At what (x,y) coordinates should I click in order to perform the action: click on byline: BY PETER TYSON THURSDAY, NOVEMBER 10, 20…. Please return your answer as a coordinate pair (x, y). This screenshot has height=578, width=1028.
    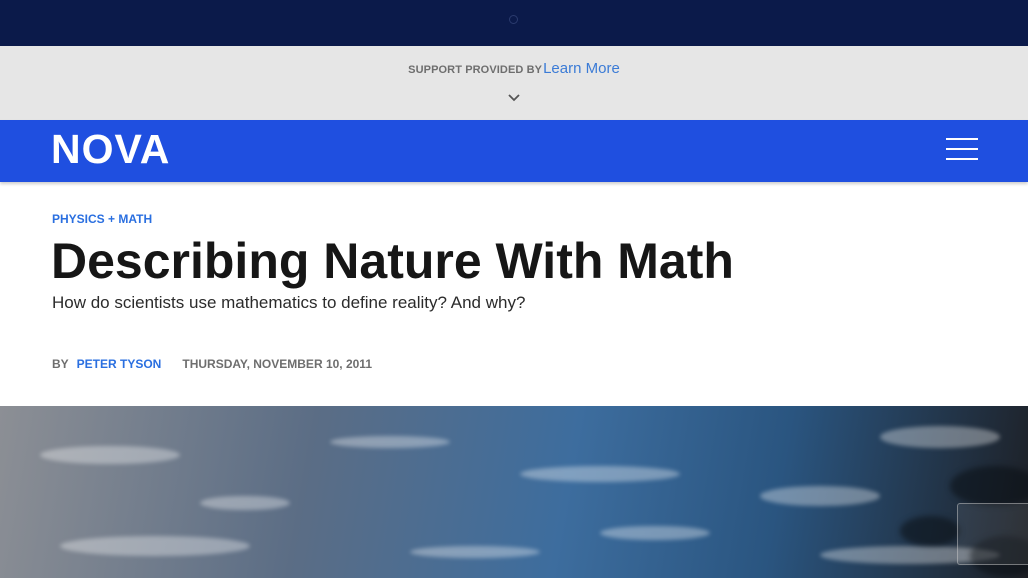
    Looking at the image, I should click on (212, 364).